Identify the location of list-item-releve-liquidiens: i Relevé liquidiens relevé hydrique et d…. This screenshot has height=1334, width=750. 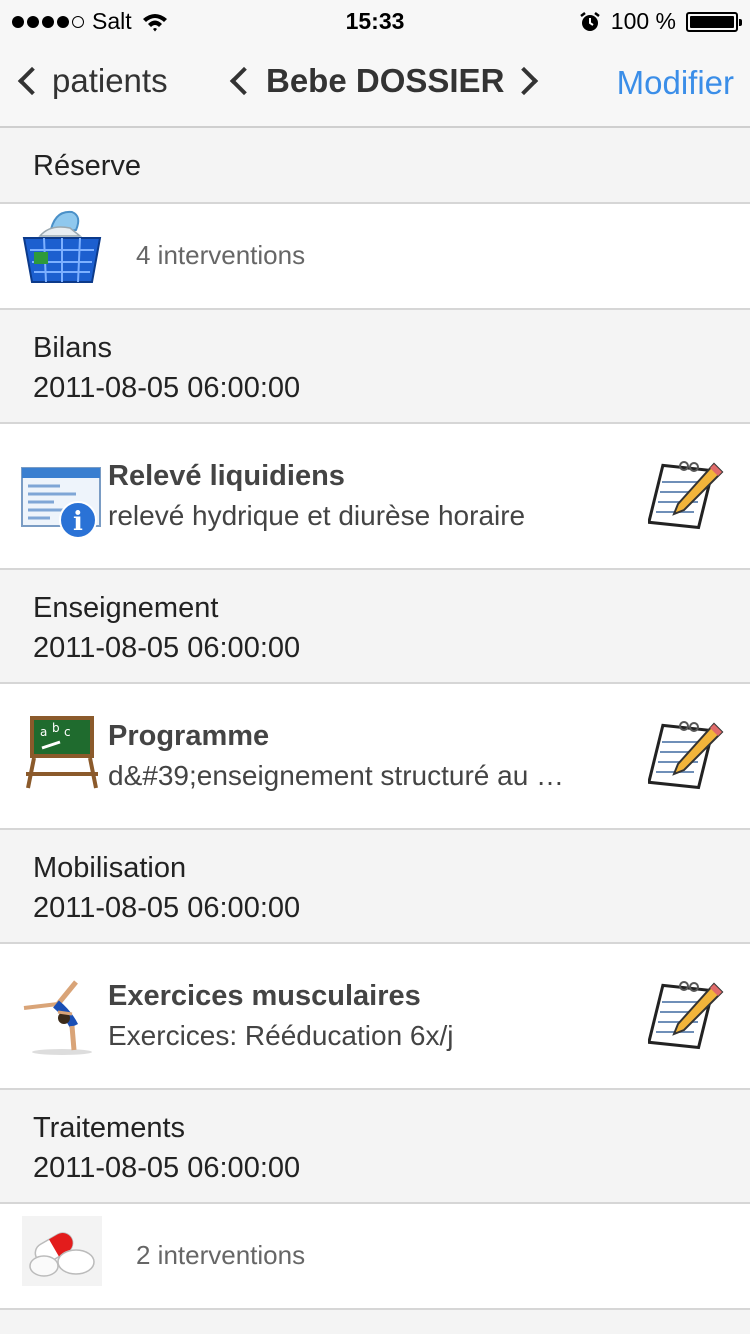
(375, 497).